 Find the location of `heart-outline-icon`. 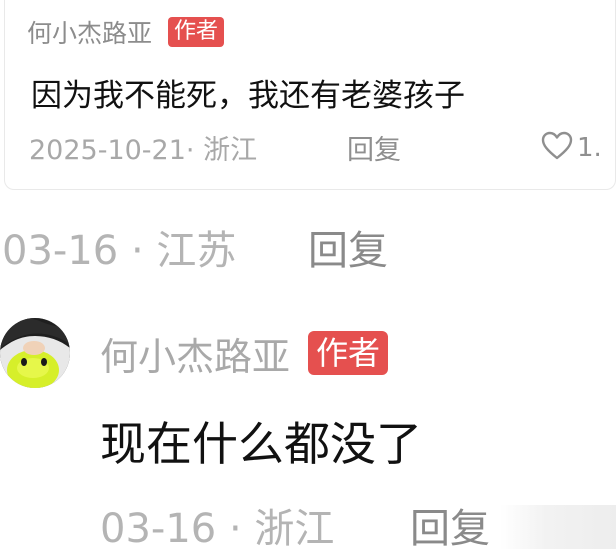

heart-outline-icon is located at coordinates (557, 148).